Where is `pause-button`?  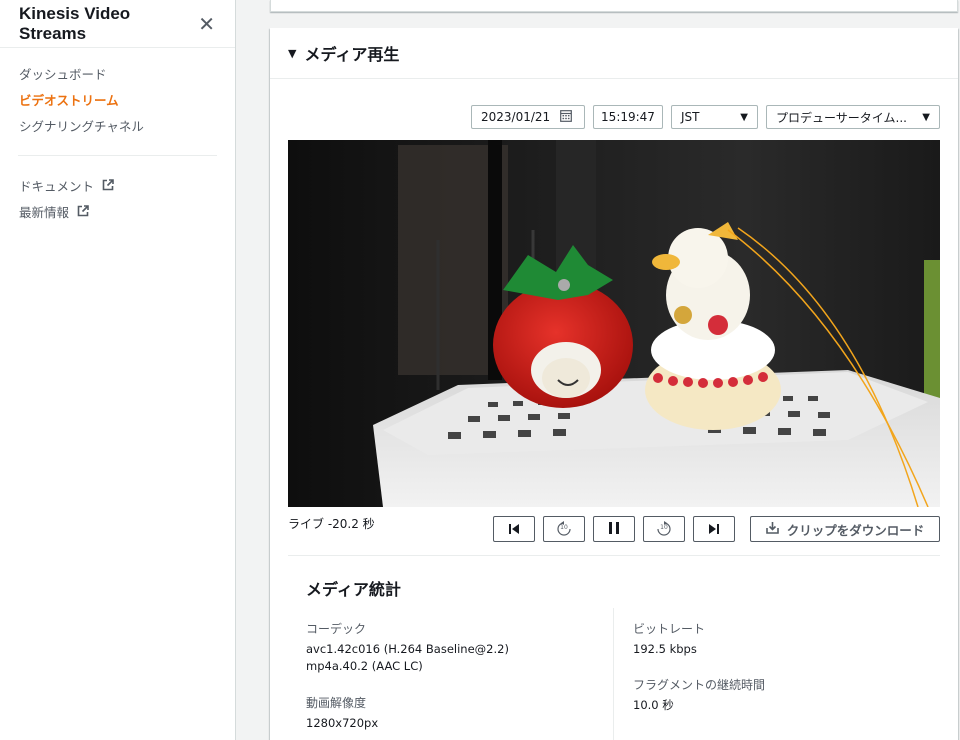
pause-button is located at coordinates (614, 529).